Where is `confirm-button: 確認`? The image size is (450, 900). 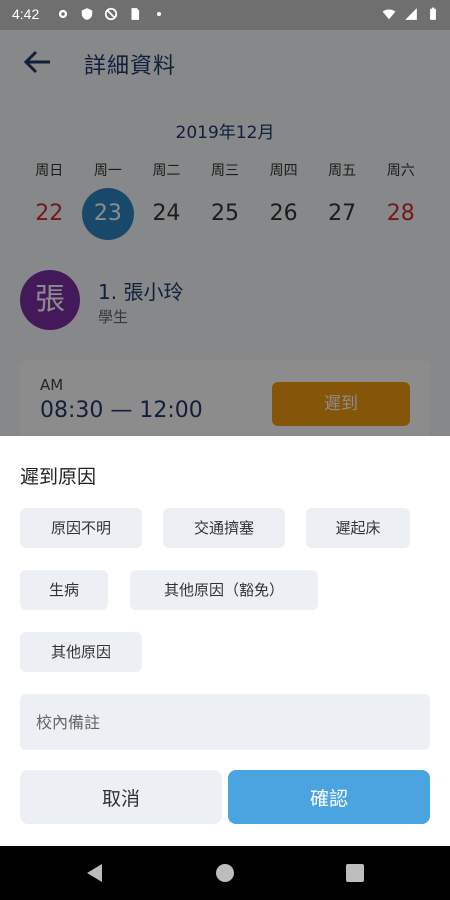
confirm-button: 確認 is located at coordinates (329, 797).